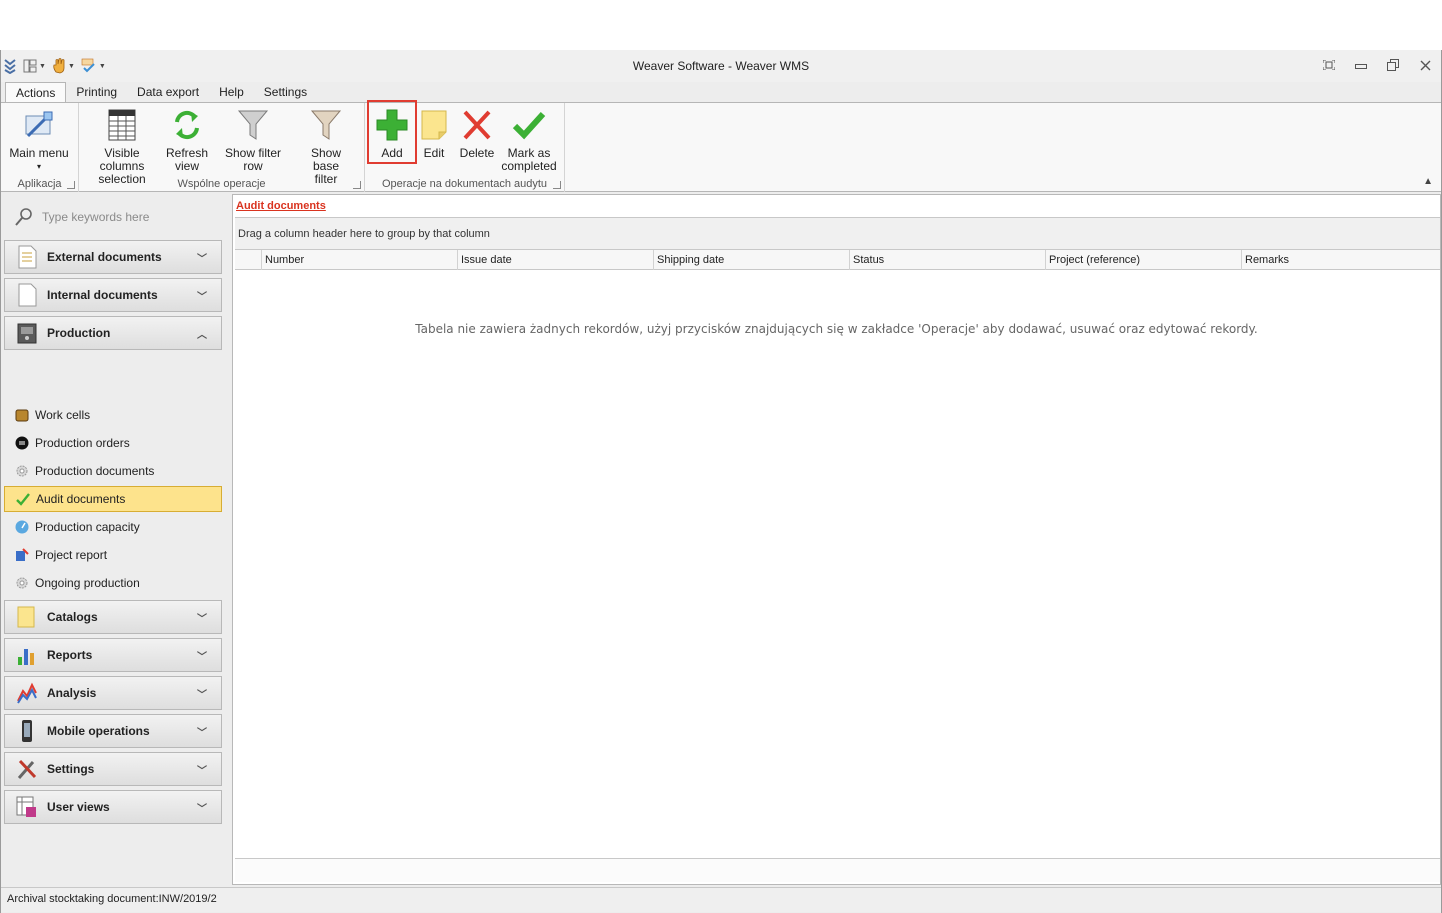 This screenshot has width=1442, height=913. I want to click on nav-group-label: External documents, so click(104, 257).